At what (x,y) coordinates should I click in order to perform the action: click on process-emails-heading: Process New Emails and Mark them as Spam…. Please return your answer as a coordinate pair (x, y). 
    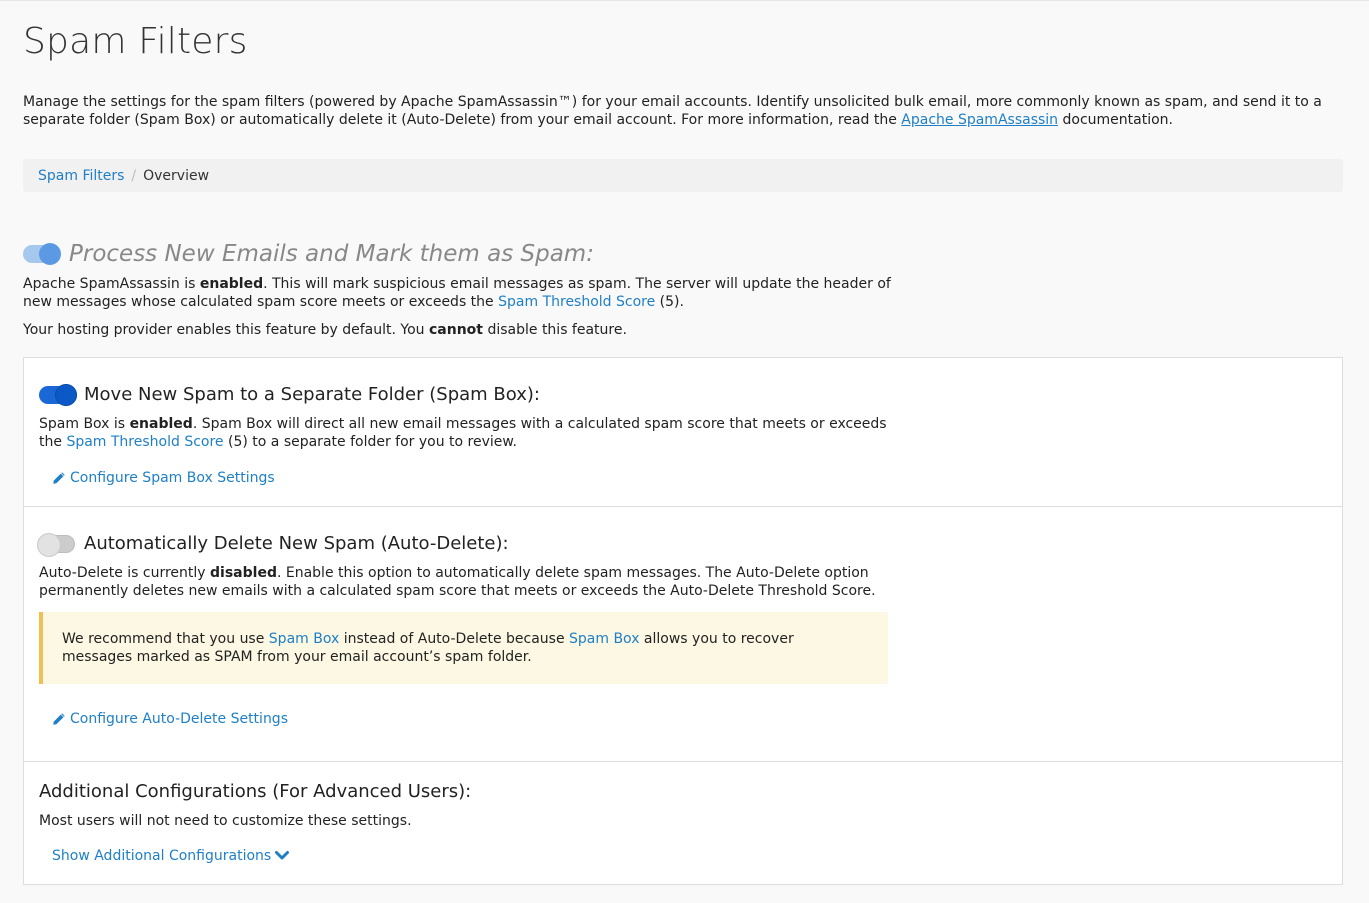
    Looking at the image, I should click on (331, 254).